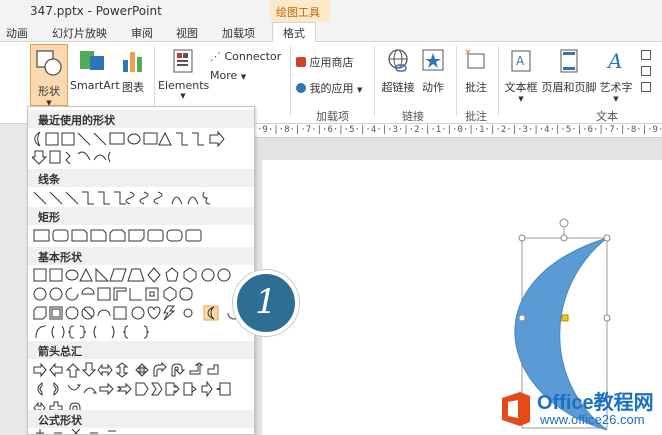  I want to click on text-more-buttons, so click(646, 71).